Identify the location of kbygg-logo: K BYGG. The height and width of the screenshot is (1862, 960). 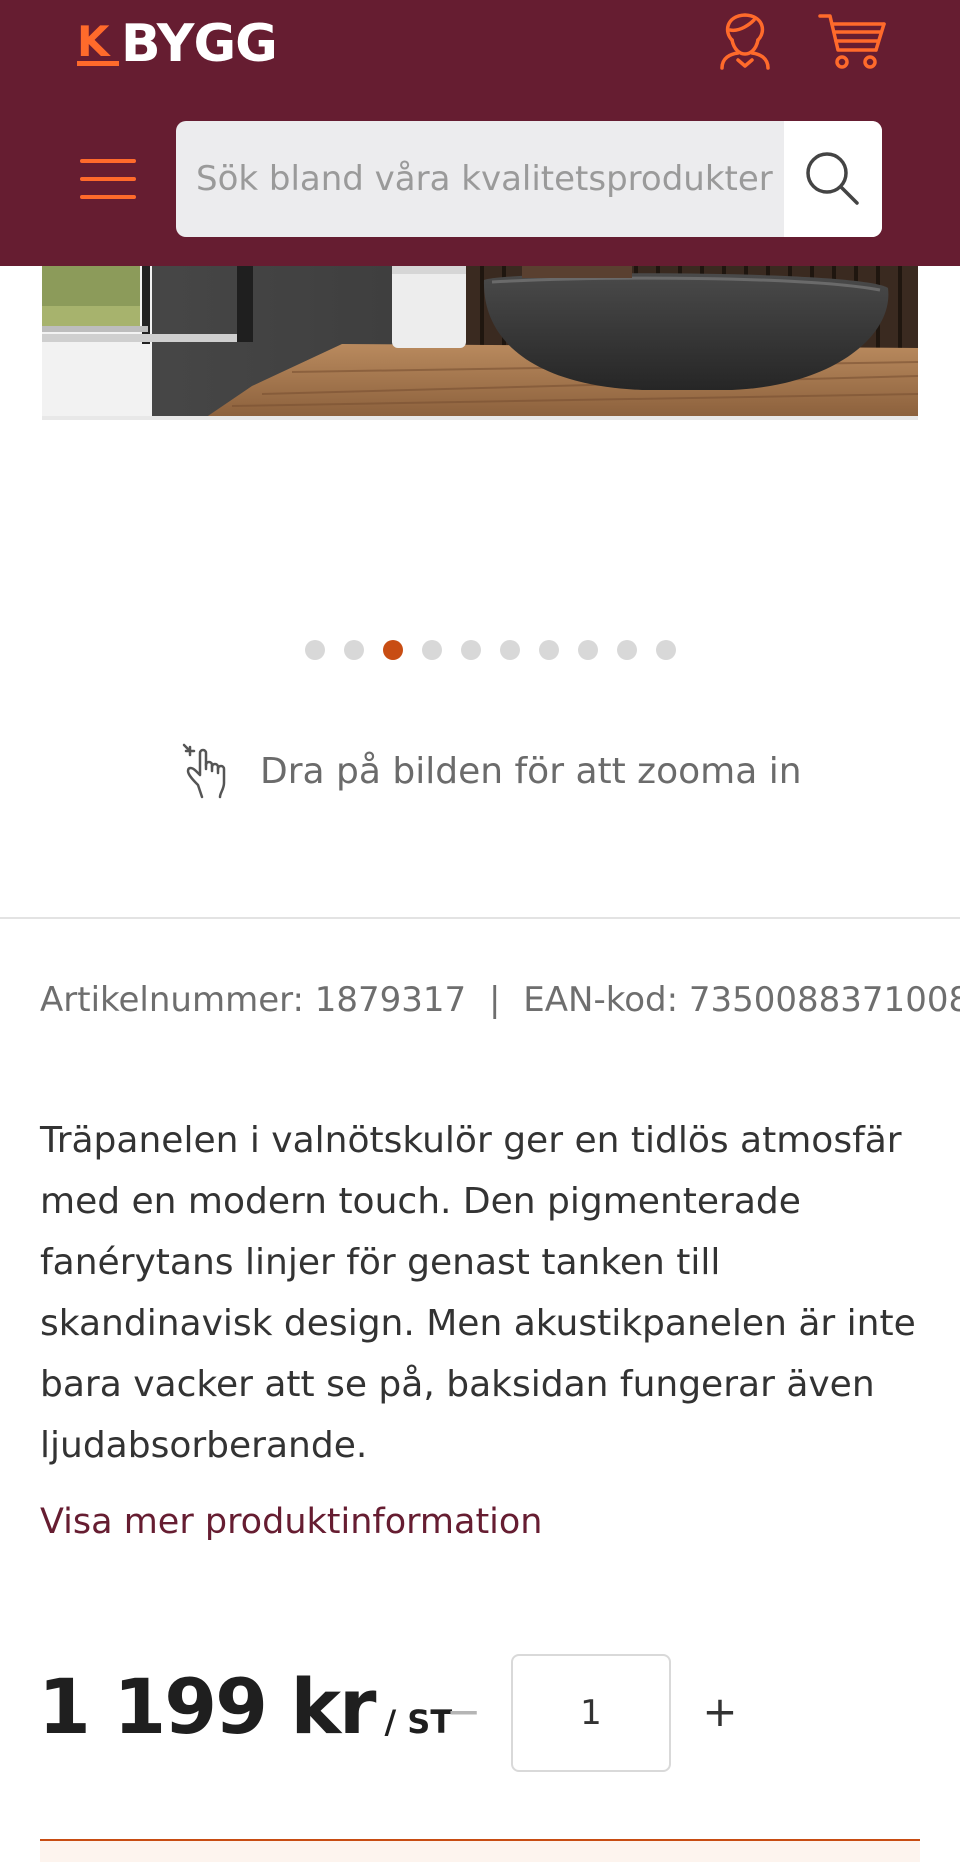
(177, 44).